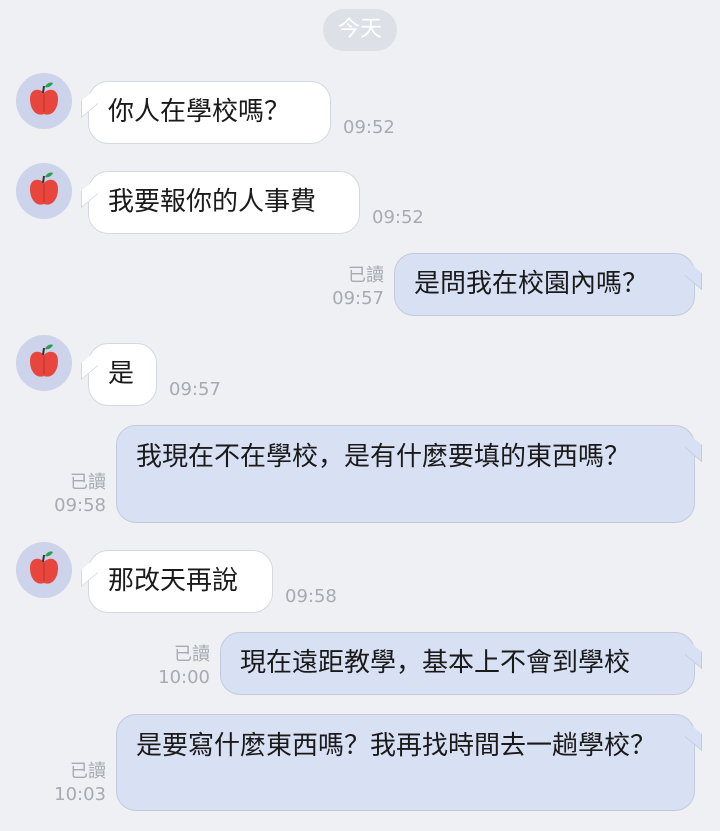 The height and width of the screenshot is (831, 720). I want to click on incoming-message-bubble: 那改天再說, so click(180, 581).